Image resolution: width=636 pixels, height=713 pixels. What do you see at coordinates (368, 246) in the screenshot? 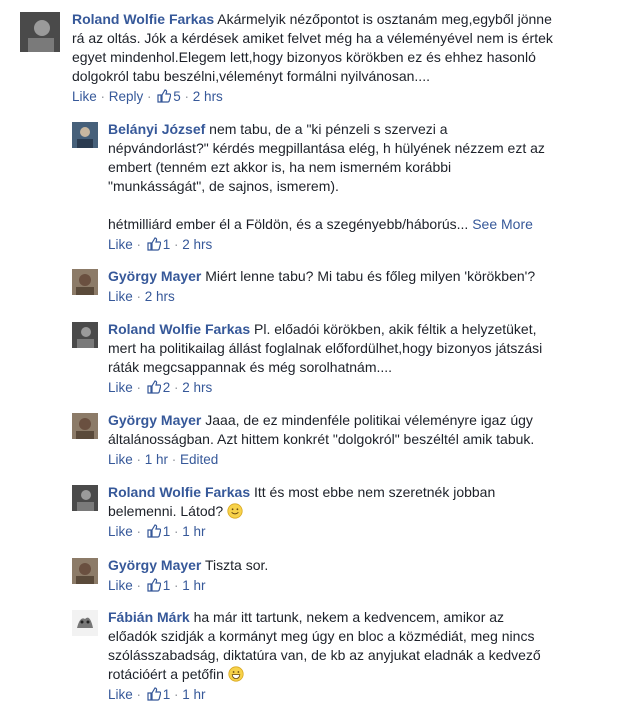
I see `comment-actions: Like · 1 · 2 hrs` at bounding box center [368, 246].